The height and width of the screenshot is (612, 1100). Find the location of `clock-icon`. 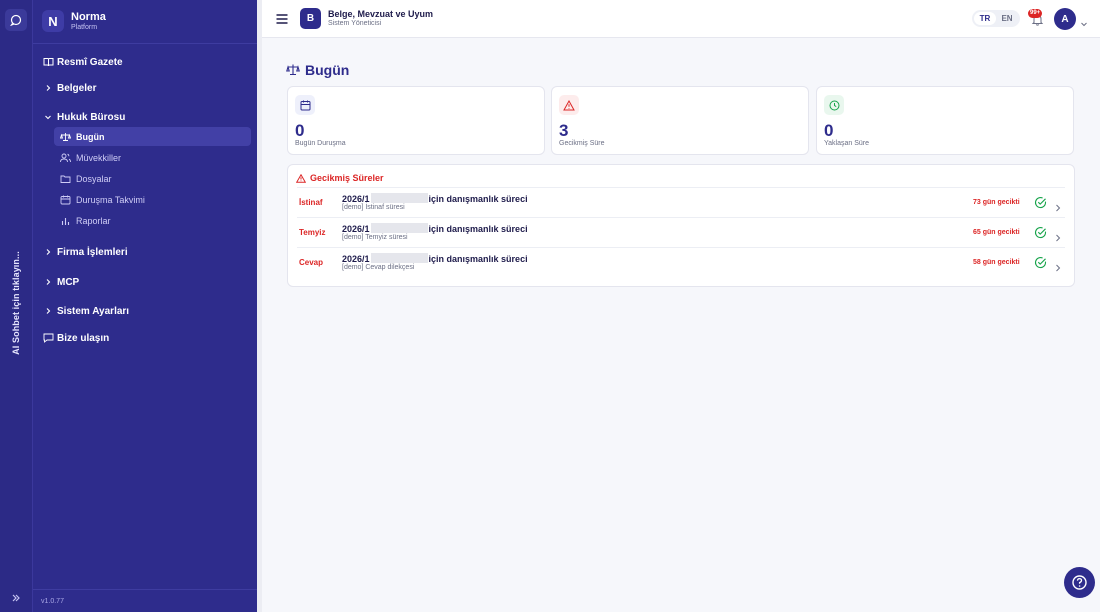

clock-icon is located at coordinates (834, 105).